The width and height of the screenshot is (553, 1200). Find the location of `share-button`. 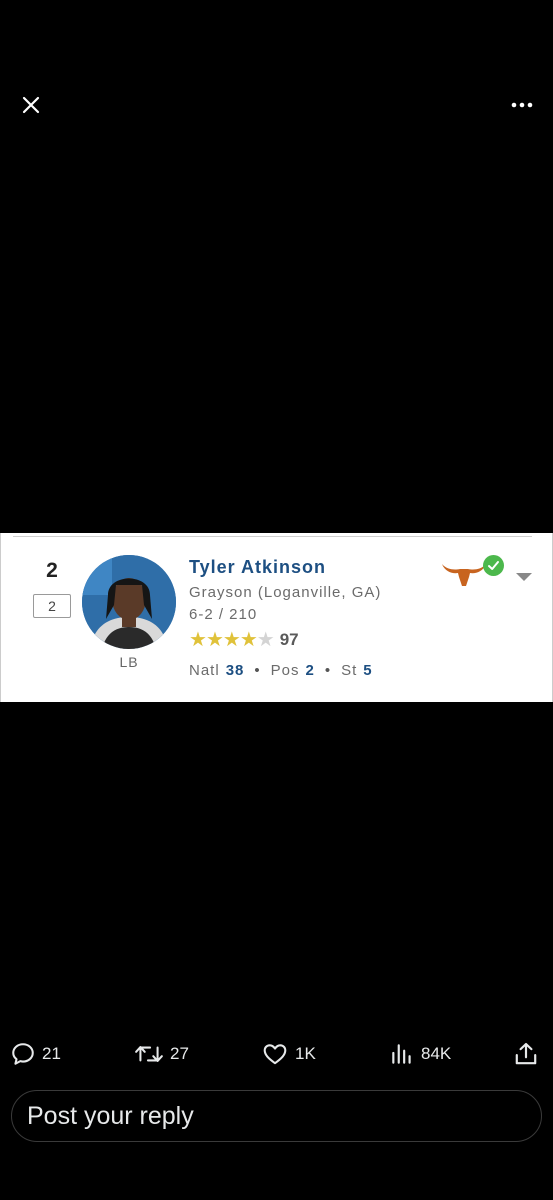

share-button is located at coordinates (529, 1054).